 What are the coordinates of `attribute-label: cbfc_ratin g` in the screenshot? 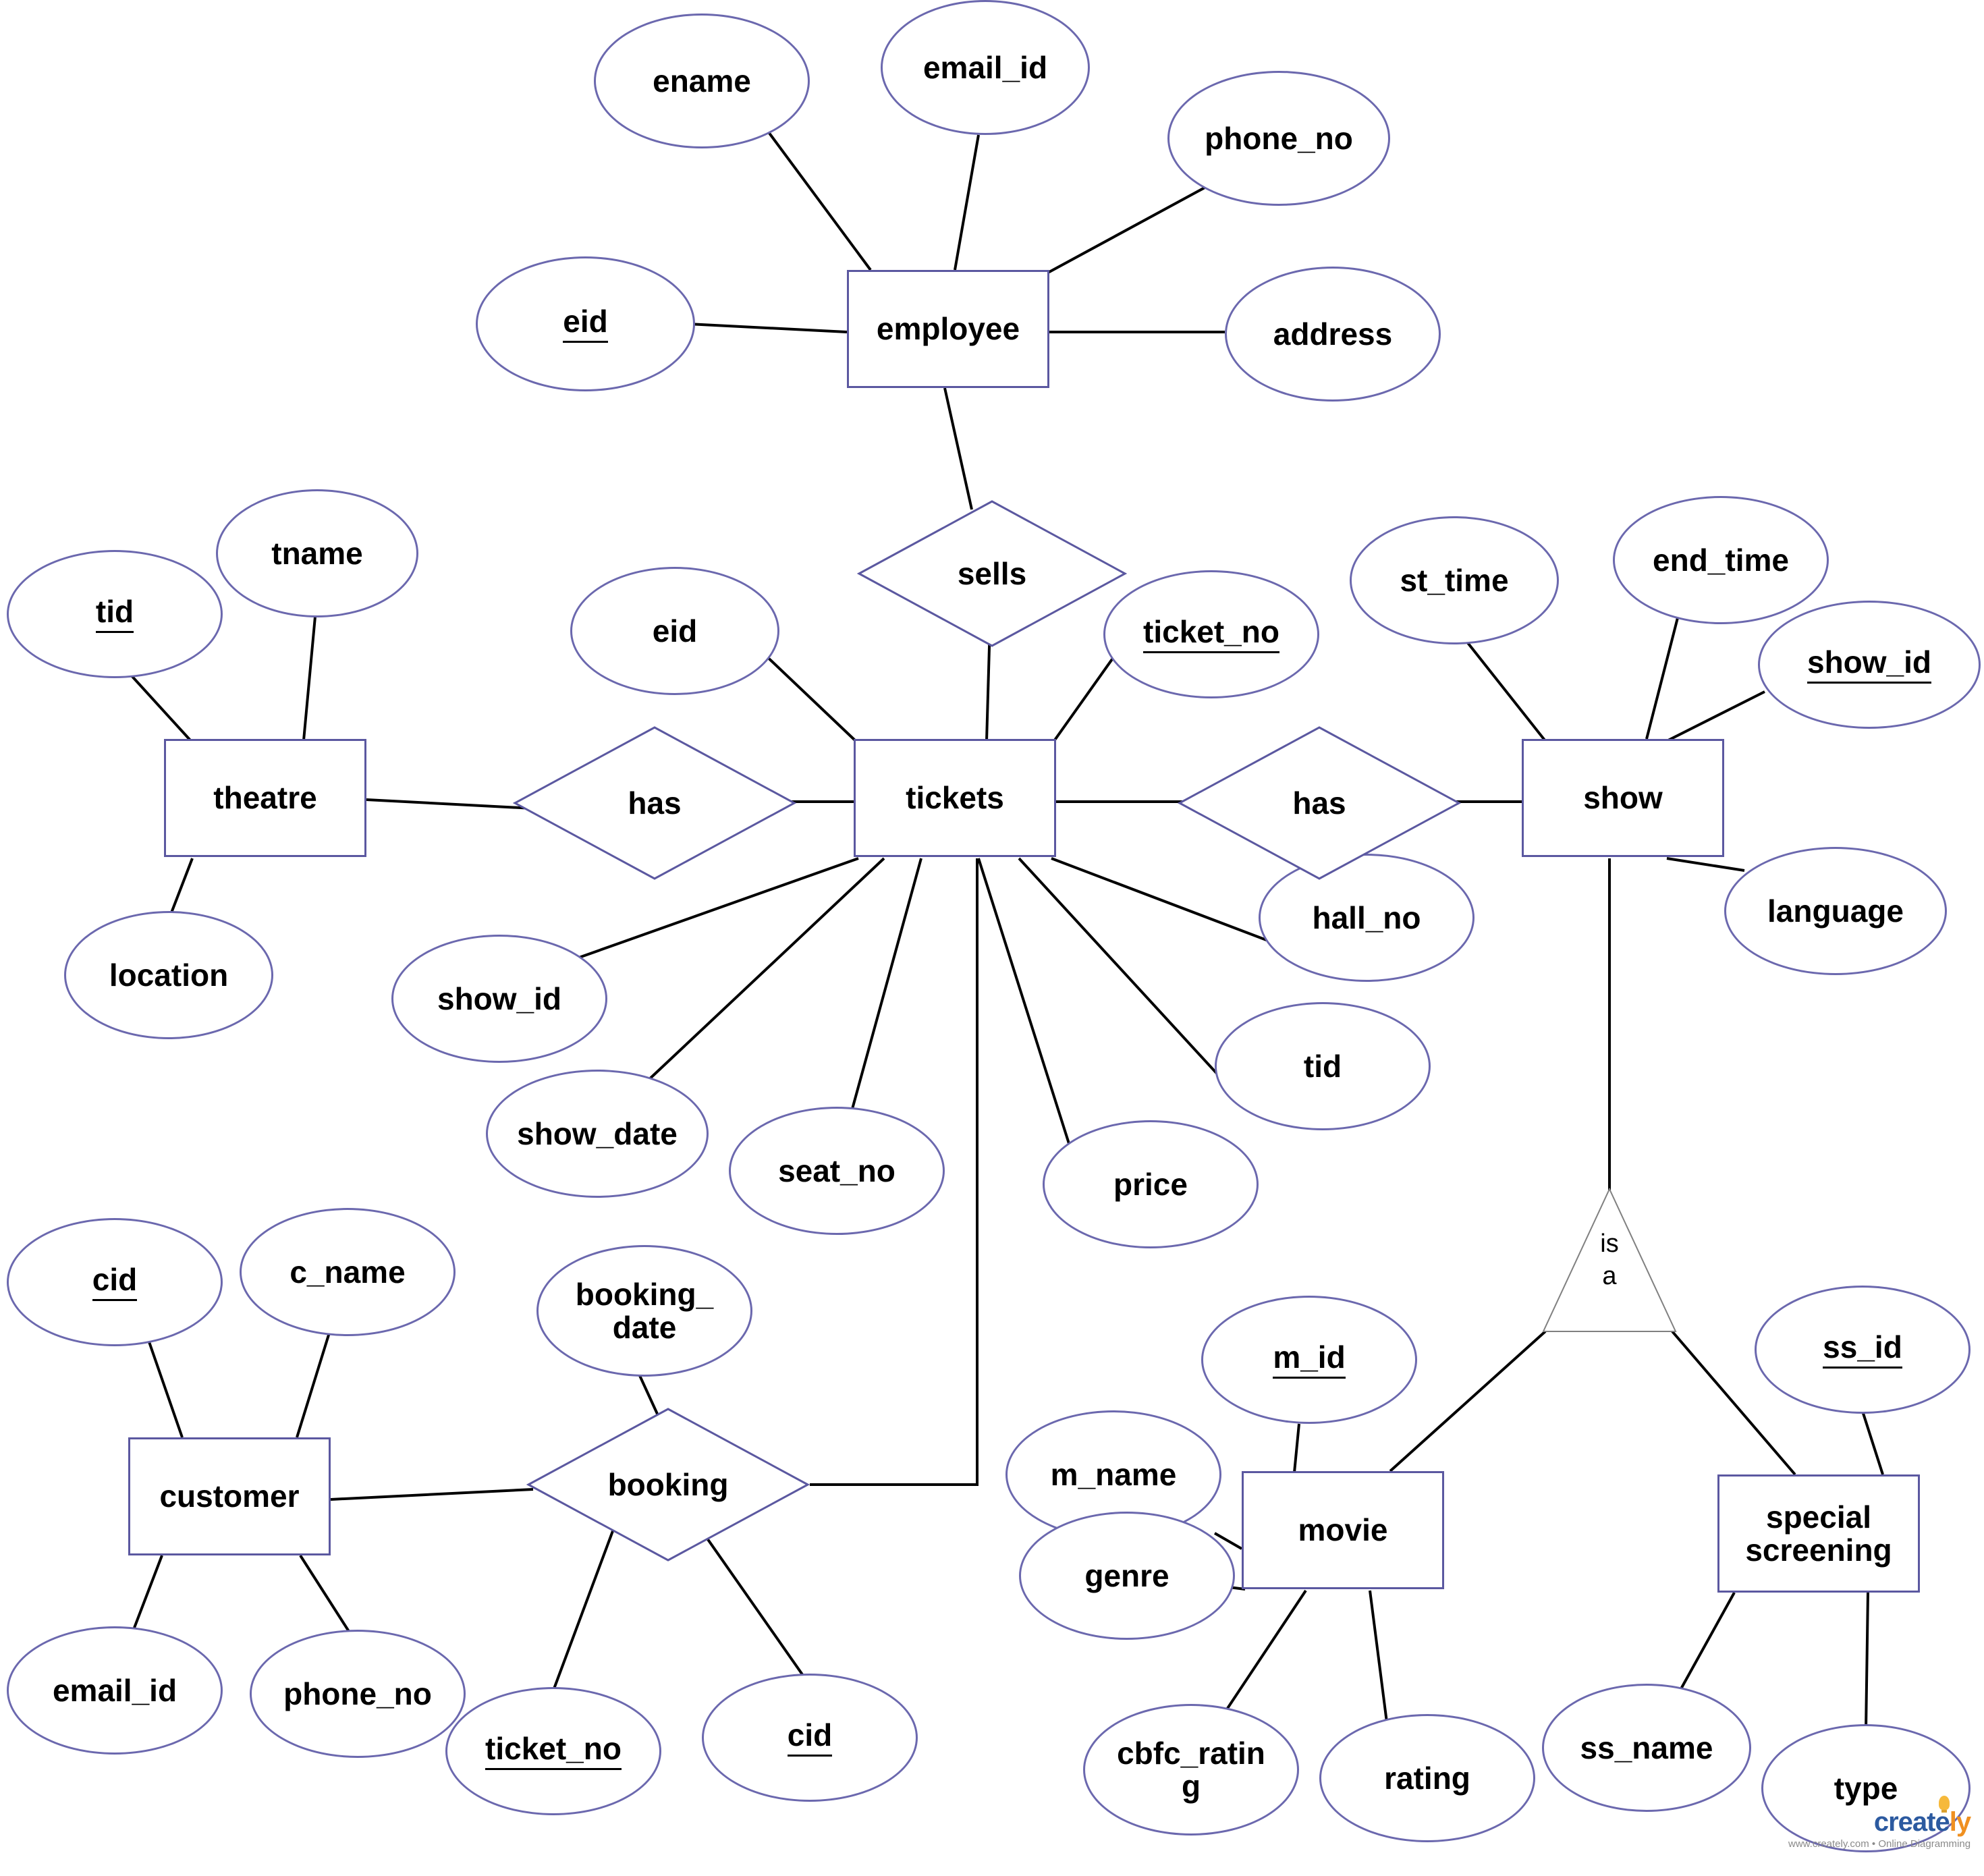 It's located at (1191, 1770).